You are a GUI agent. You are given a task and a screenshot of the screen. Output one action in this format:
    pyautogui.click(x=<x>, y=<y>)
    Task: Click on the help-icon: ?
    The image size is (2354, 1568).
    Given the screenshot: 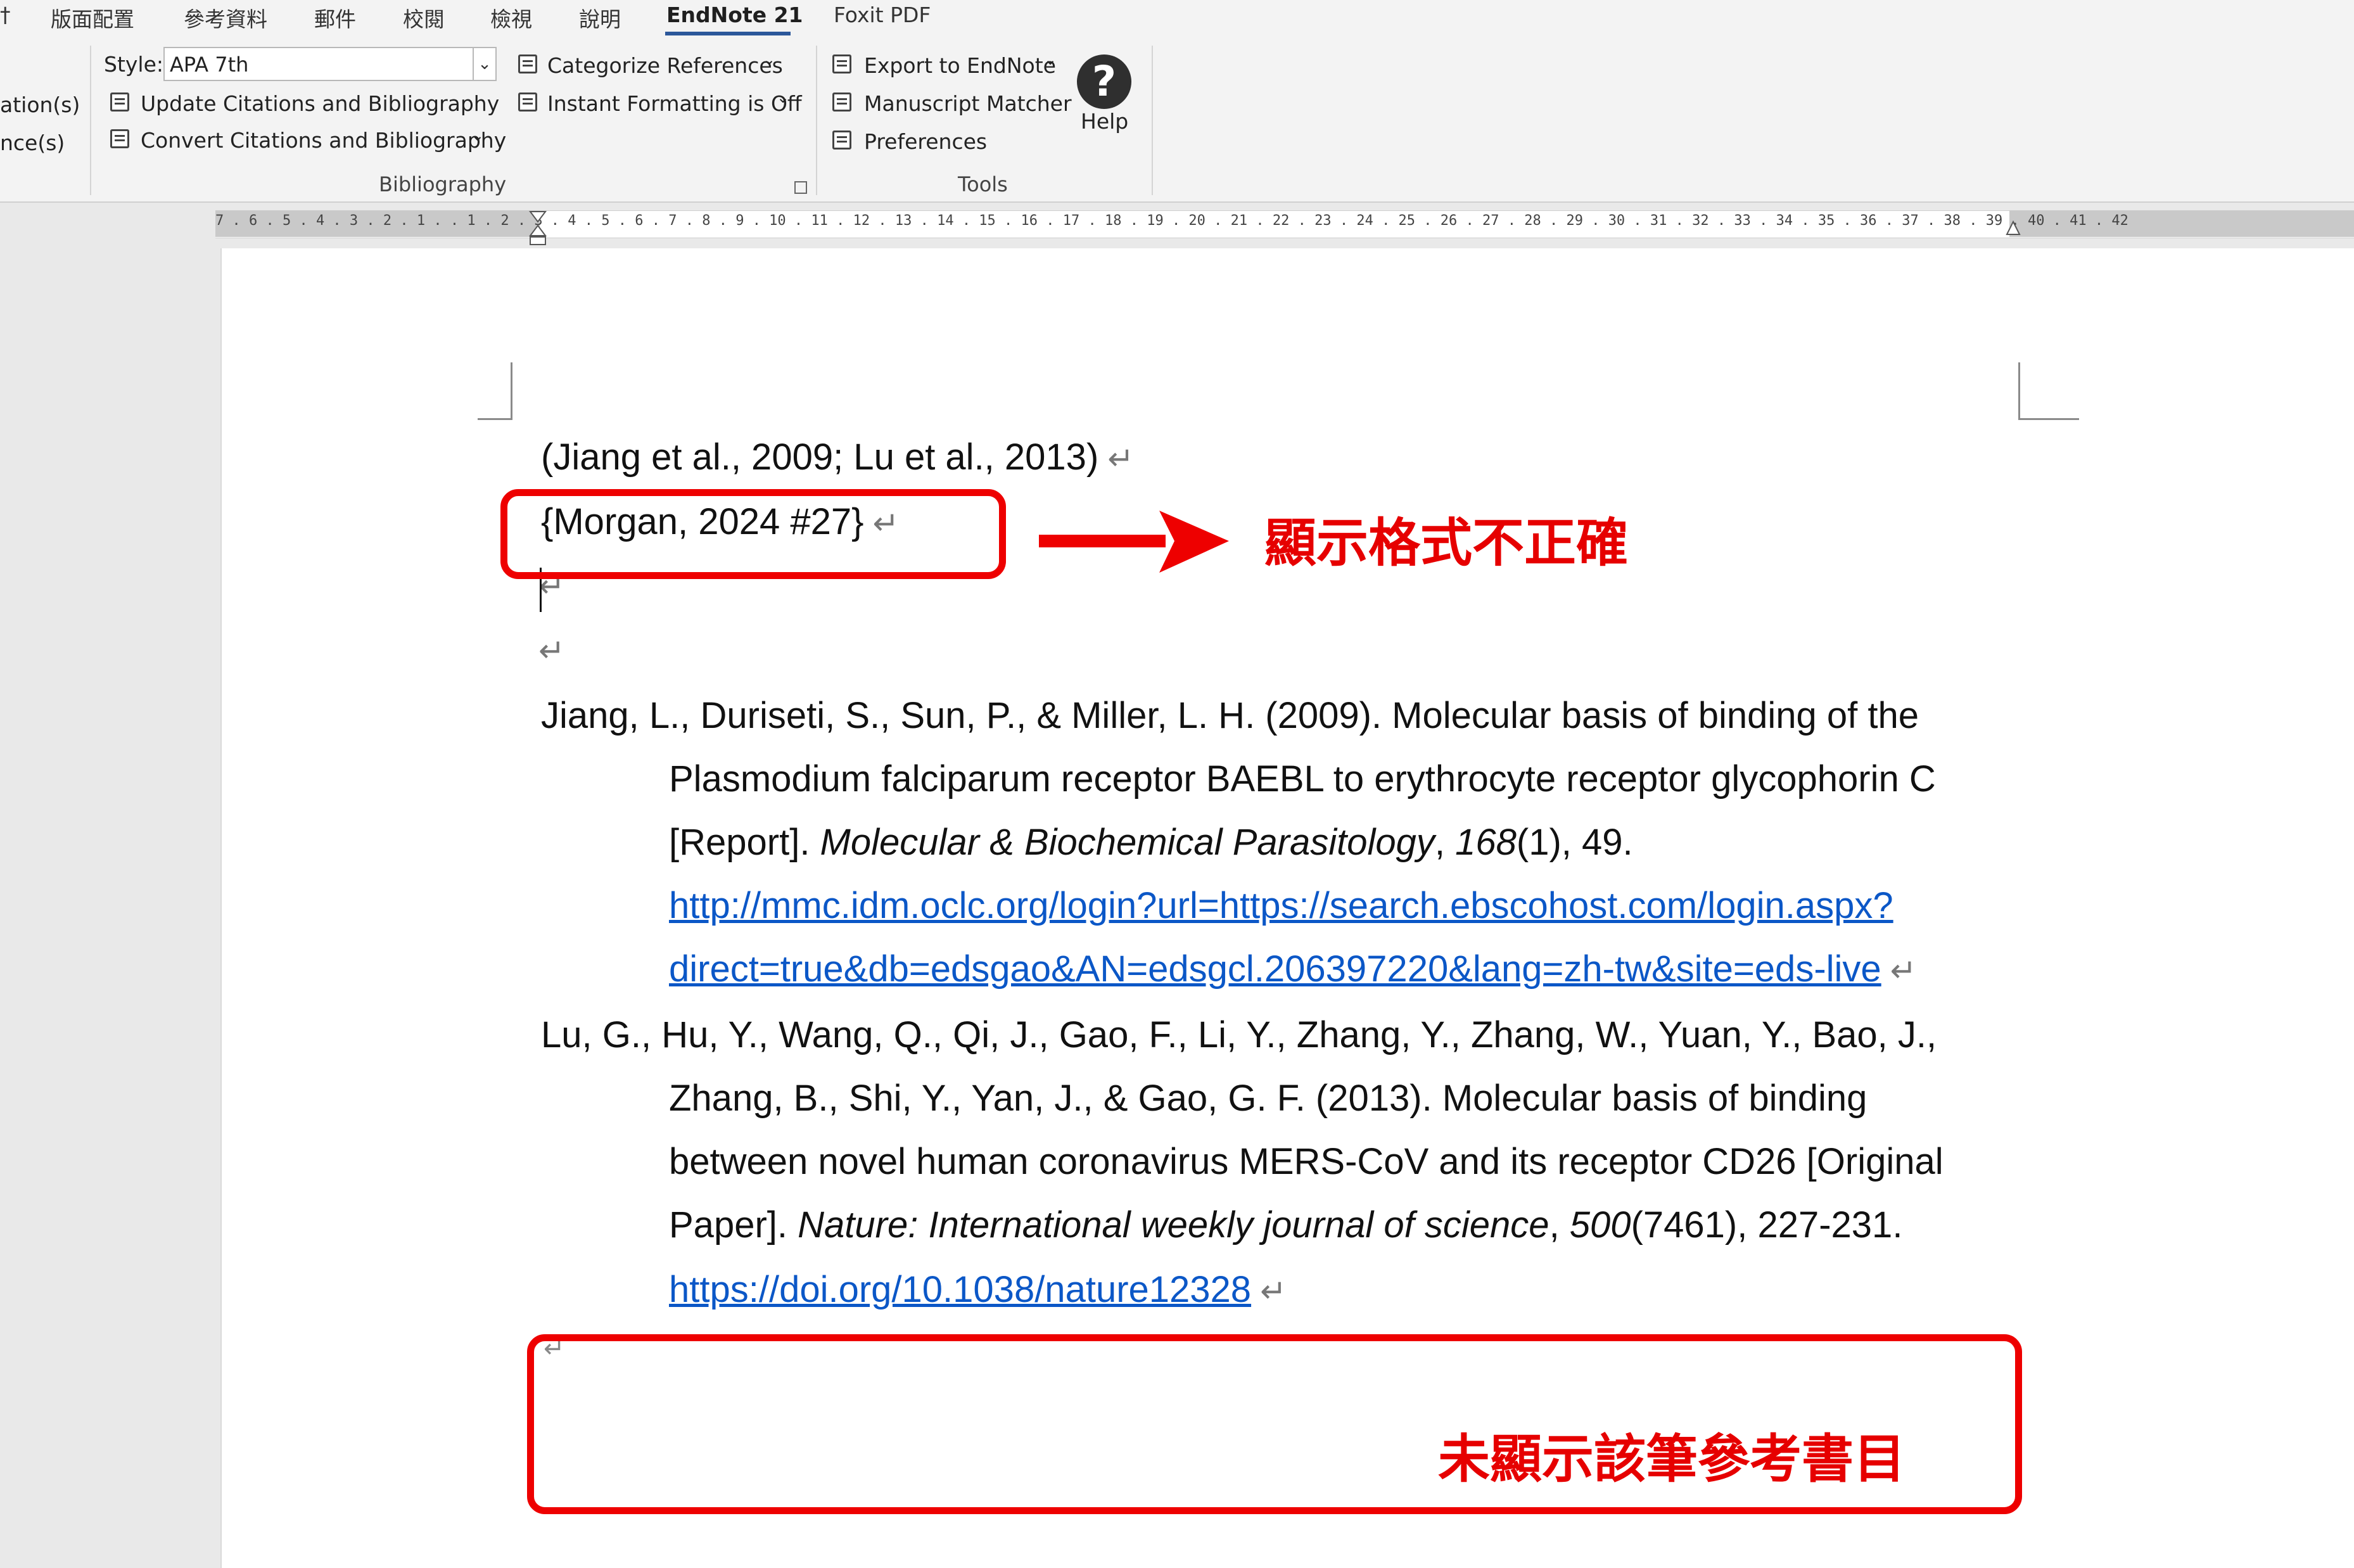 What is the action you would take?
    pyautogui.click(x=1104, y=81)
    